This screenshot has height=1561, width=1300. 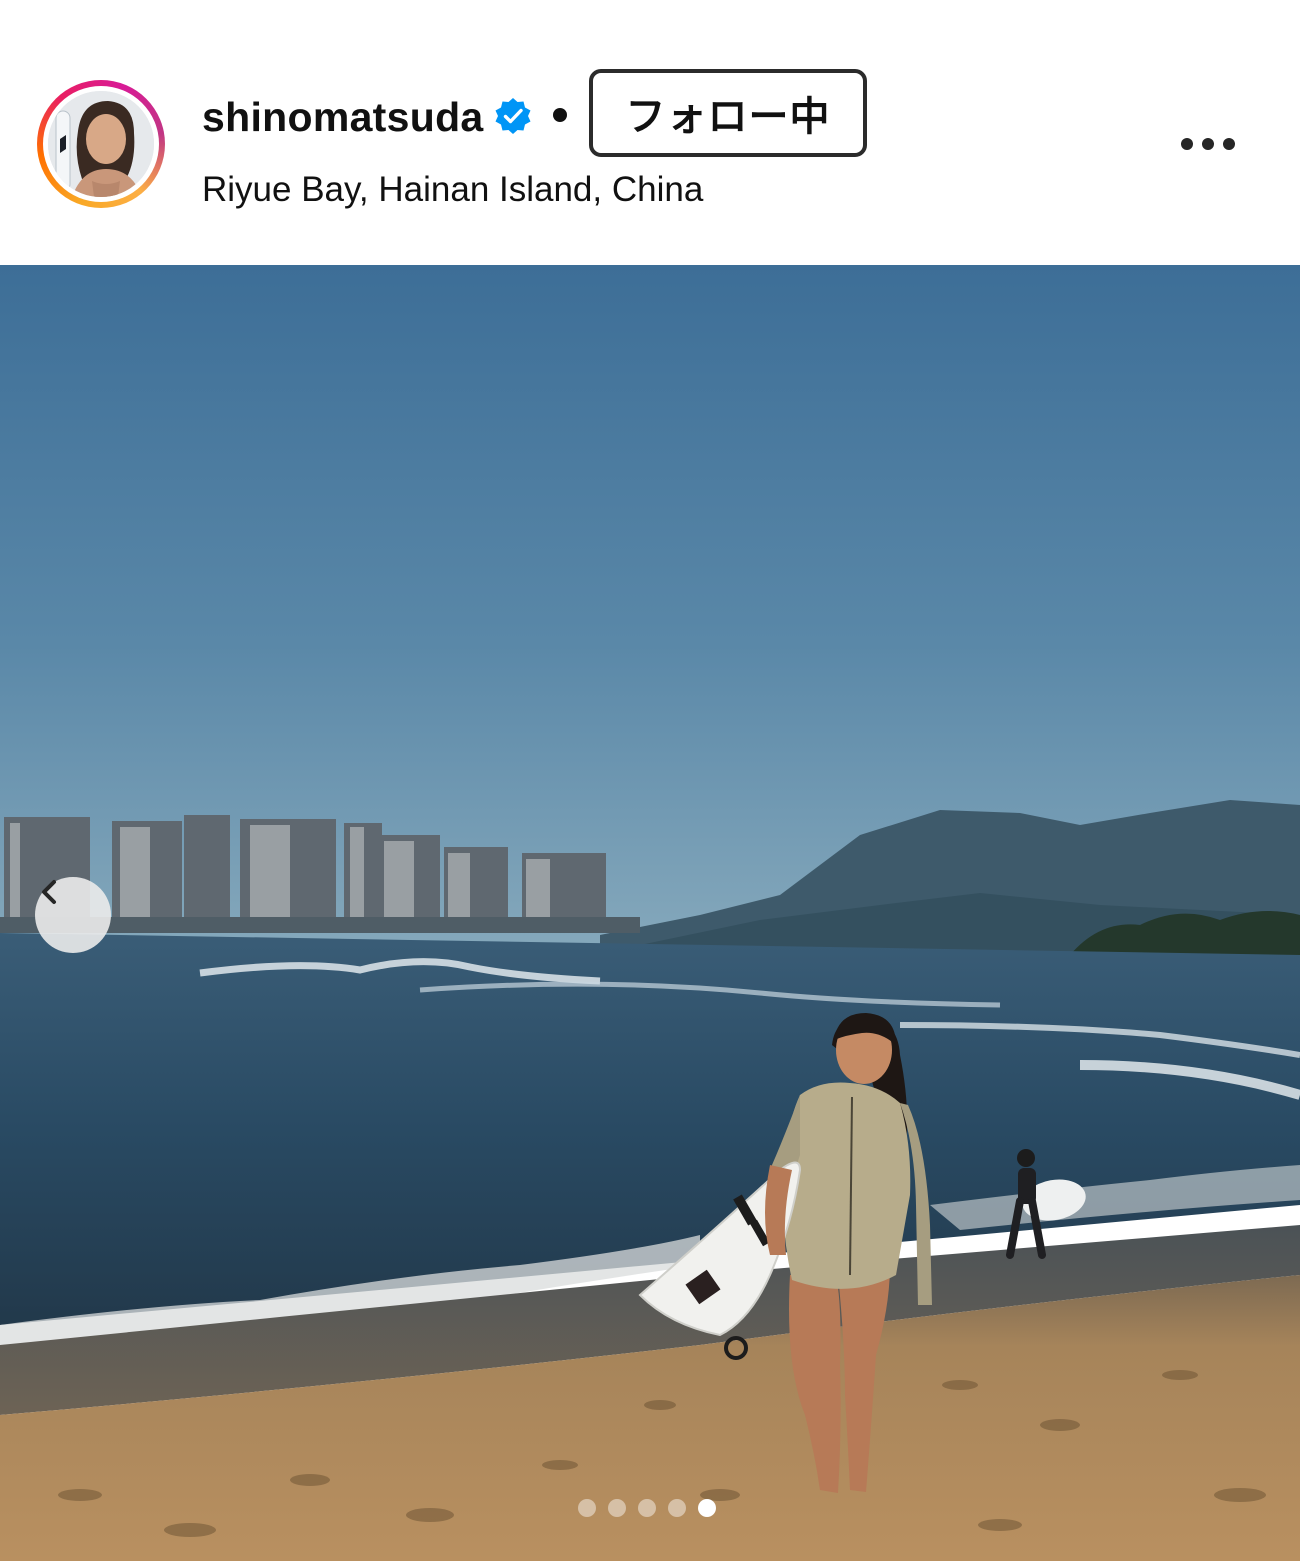 What do you see at coordinates (560, 115) in the screenshot?
I see `separator-dot` at bounding box center [560, 115].